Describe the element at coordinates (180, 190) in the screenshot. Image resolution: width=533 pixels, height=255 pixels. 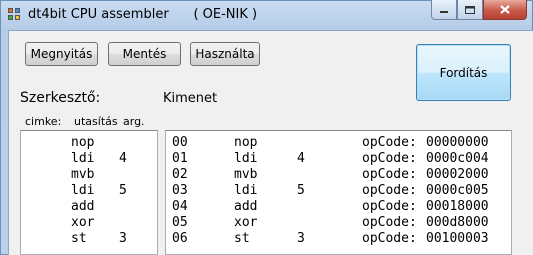
I see `output-line-address: 03` at that location.